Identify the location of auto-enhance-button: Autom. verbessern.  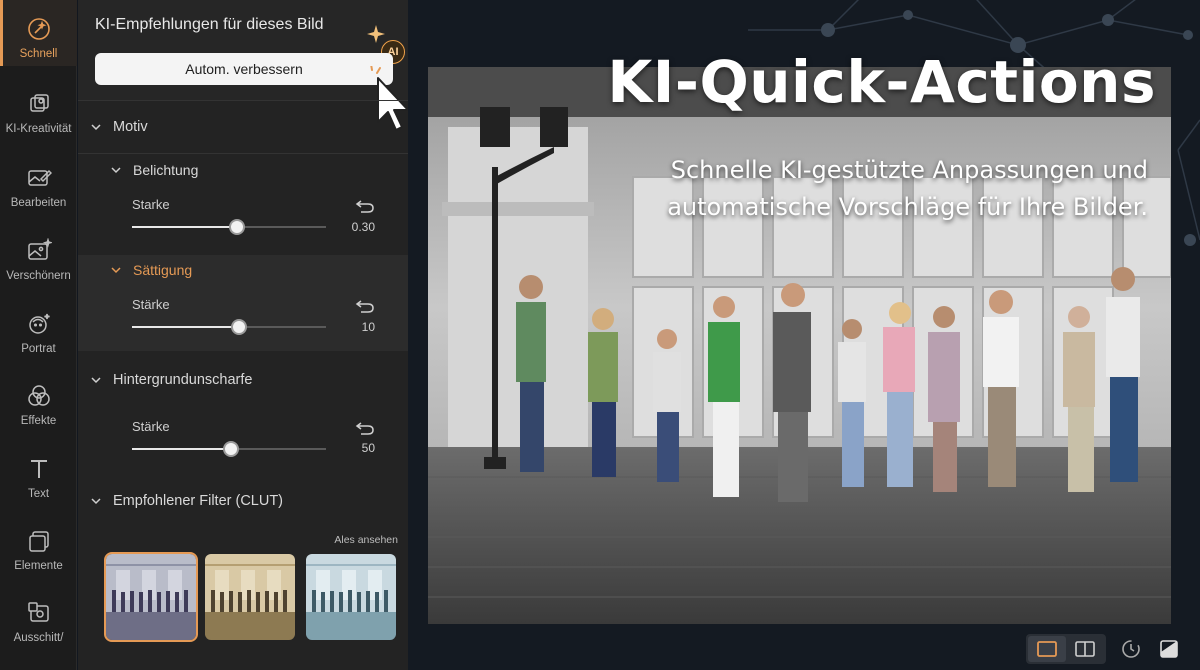
(244, 69).